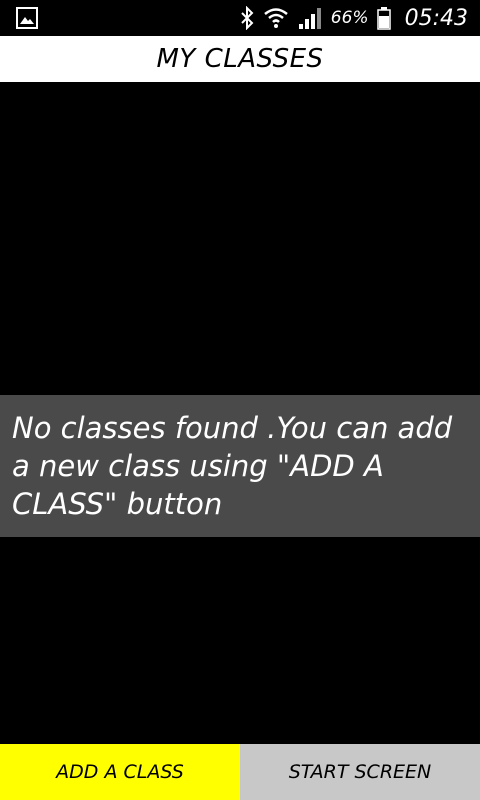 Image resolution: width=480 pixels, height=800 pixels. I want to click on bluetooth-icon, so click(247, 18).